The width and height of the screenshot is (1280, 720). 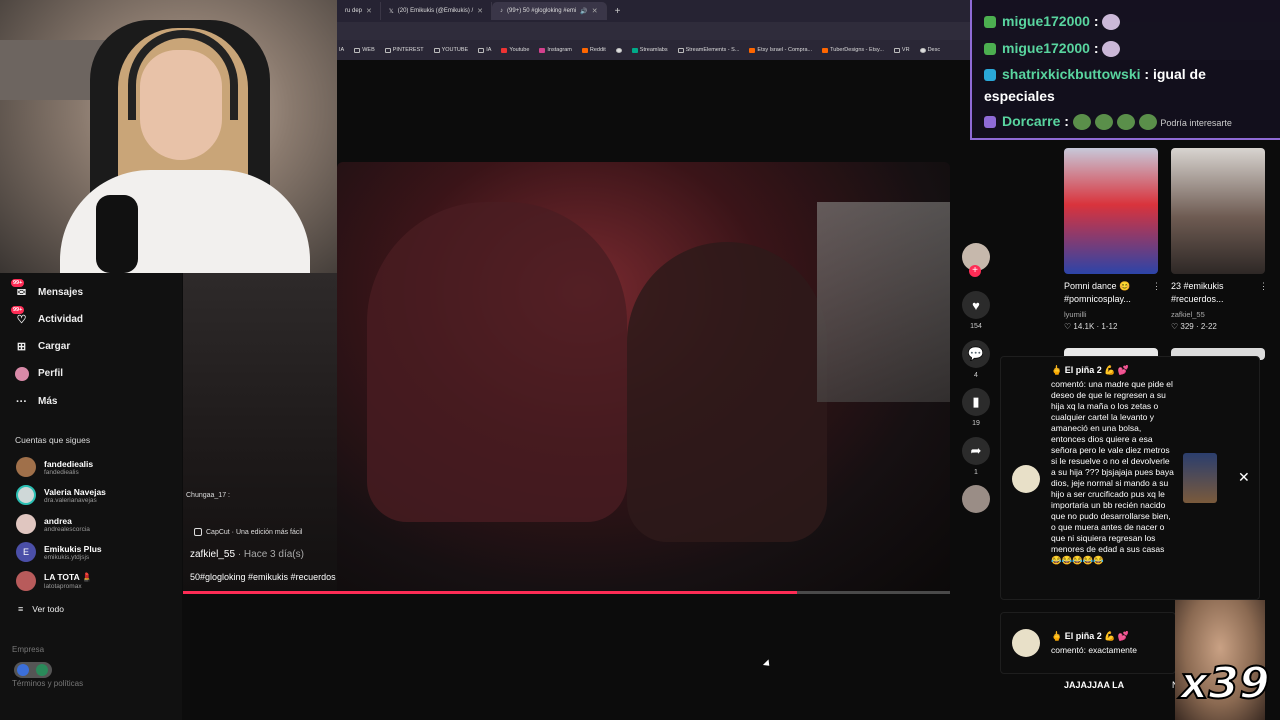 What do you see at coordinates (680, 50) in the screenshot?
I see `streamelements-icon` at bounding box center [680, 50].